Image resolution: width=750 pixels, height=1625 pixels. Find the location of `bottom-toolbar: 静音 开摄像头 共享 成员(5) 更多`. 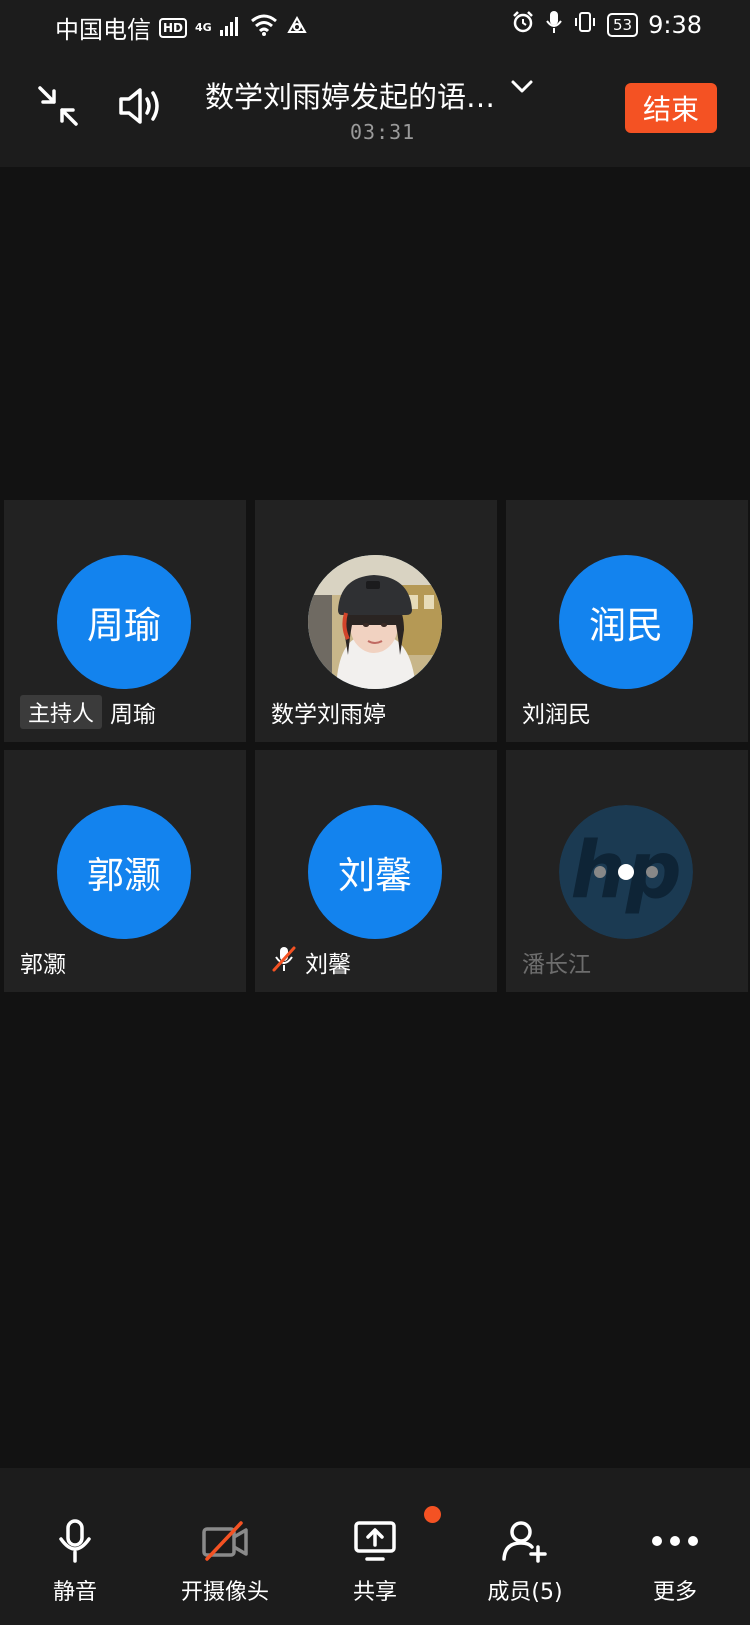

bottom-toolbar: 静音 开摄像头 共享 成员(5) 更多 is located at coordinates (375, 1546).